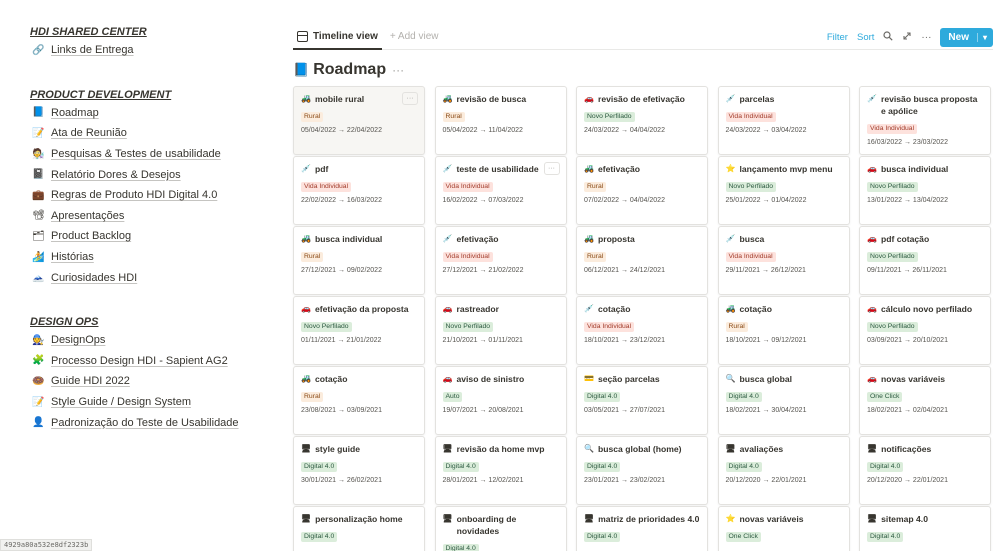 Image resolution: width=1005 pixels, height=551 pixels. Describe the element at coordinates (500, 528) in the screenshot. I see `roadmap-card: 🖥 onboarding de novidades Digital 4.0` at that location.